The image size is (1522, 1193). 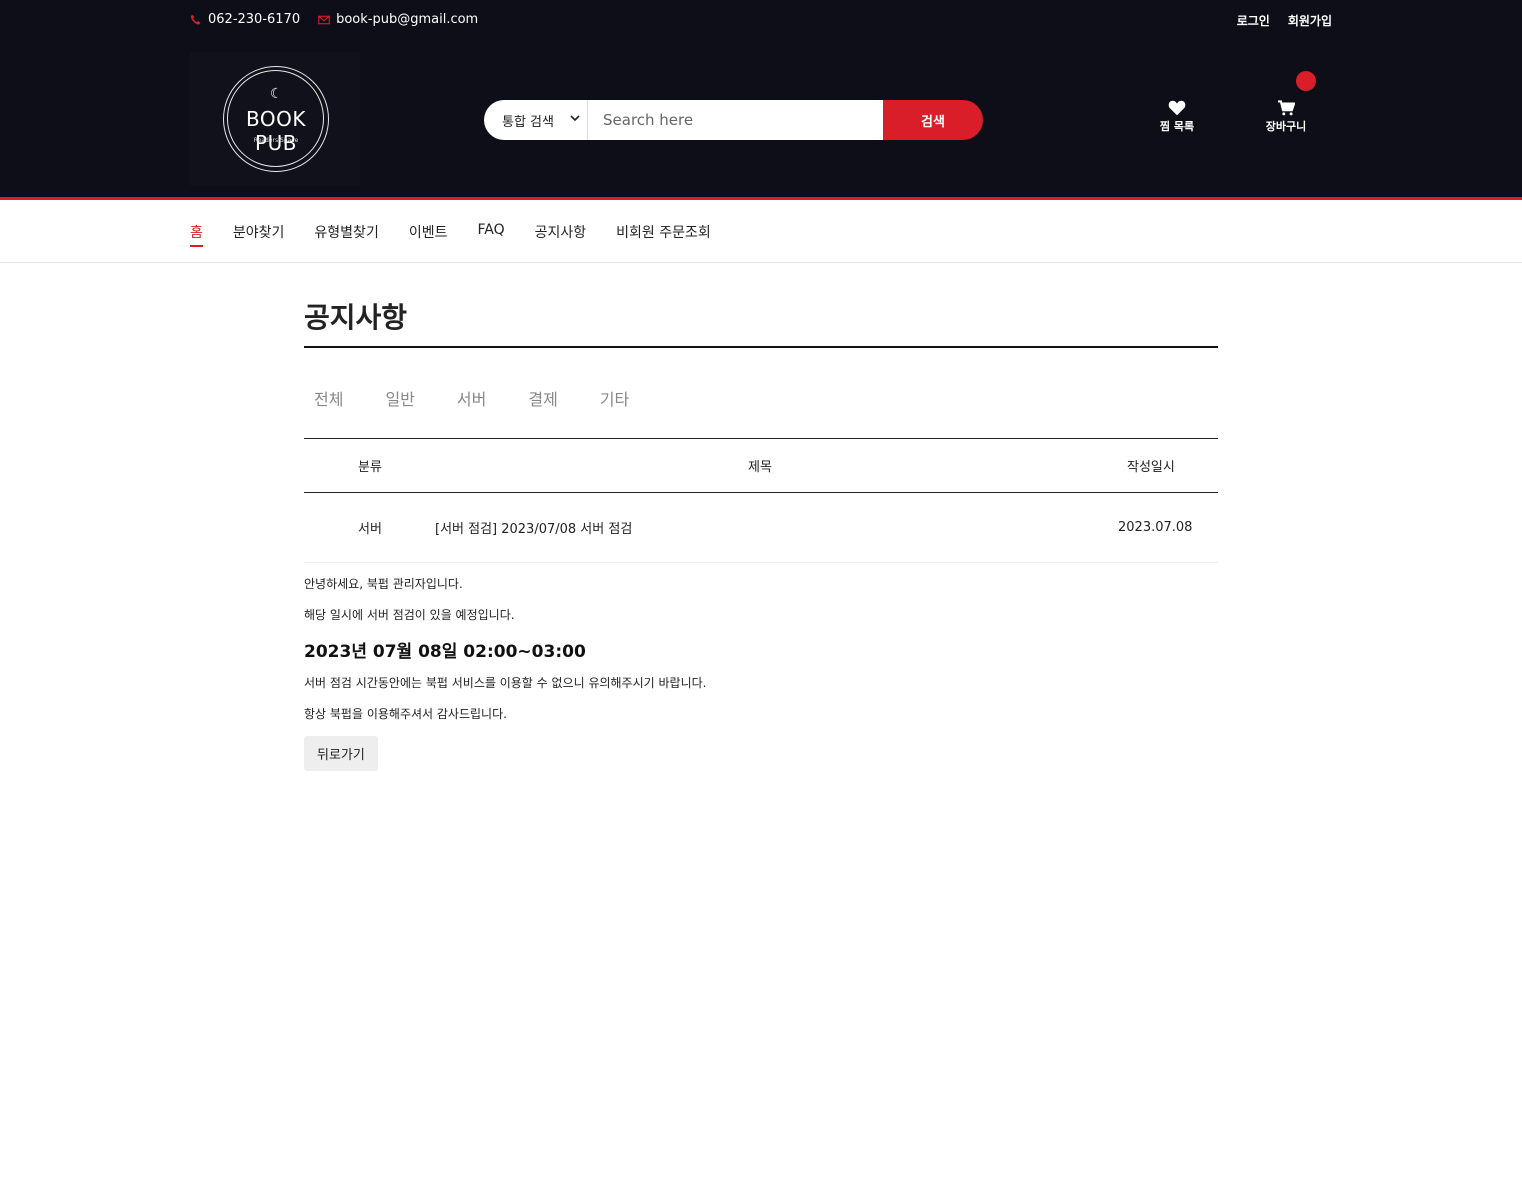 What do you see at coordinates (409, 615) in the screenshot?
I see `body-line-schedule: 해당 일시에 서버 점검이 있을 예정입니다.` at bounding box center [409, 615].